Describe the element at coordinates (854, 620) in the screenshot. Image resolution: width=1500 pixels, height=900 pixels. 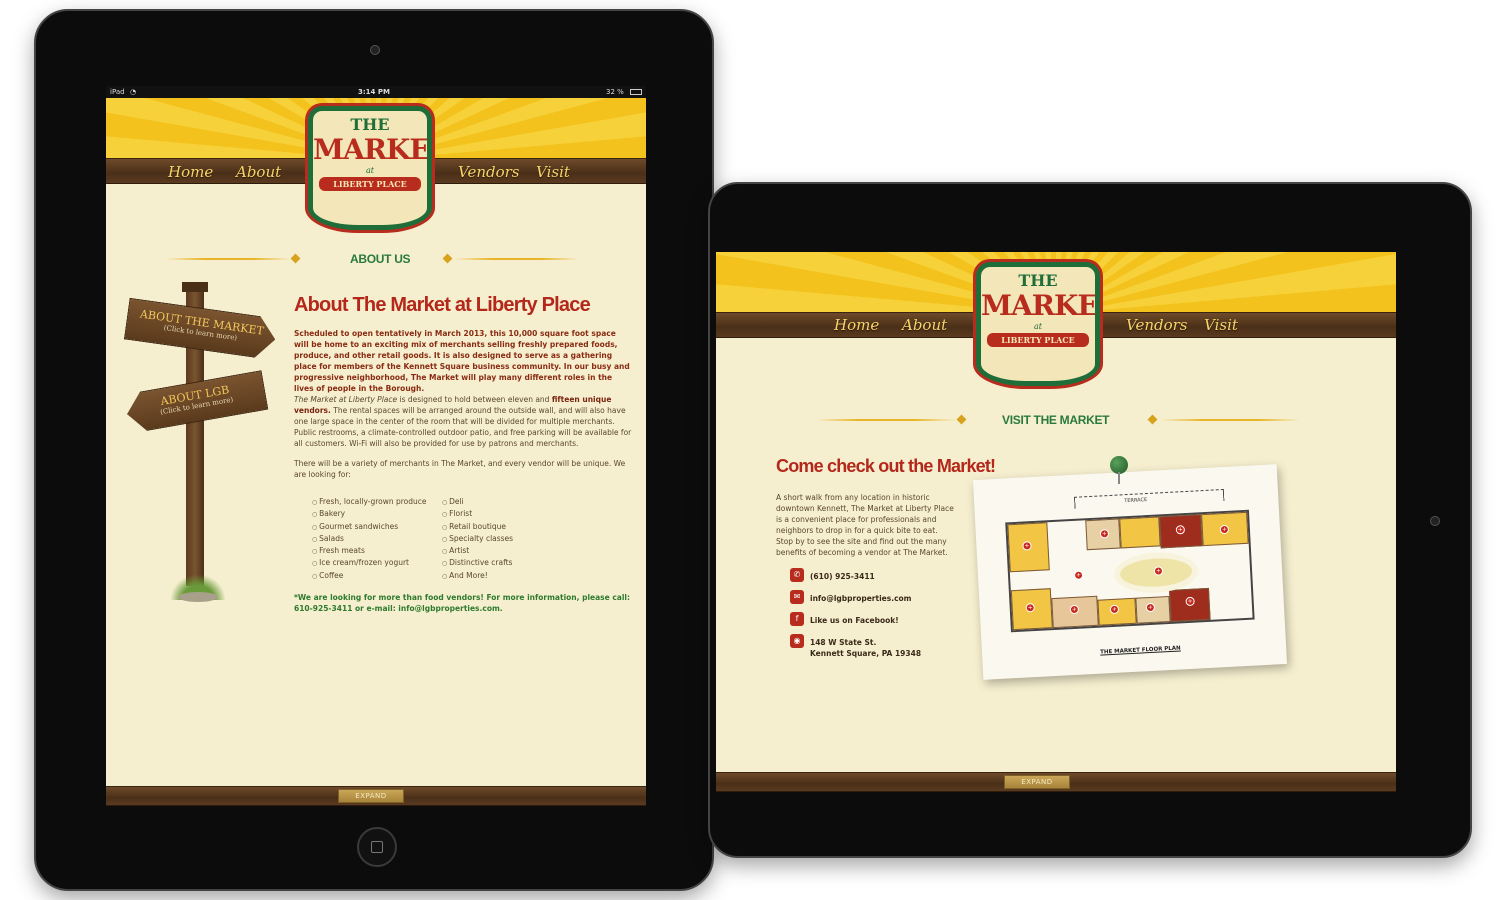
I see `contact-facebook: Like us on Facebook!` at that location.